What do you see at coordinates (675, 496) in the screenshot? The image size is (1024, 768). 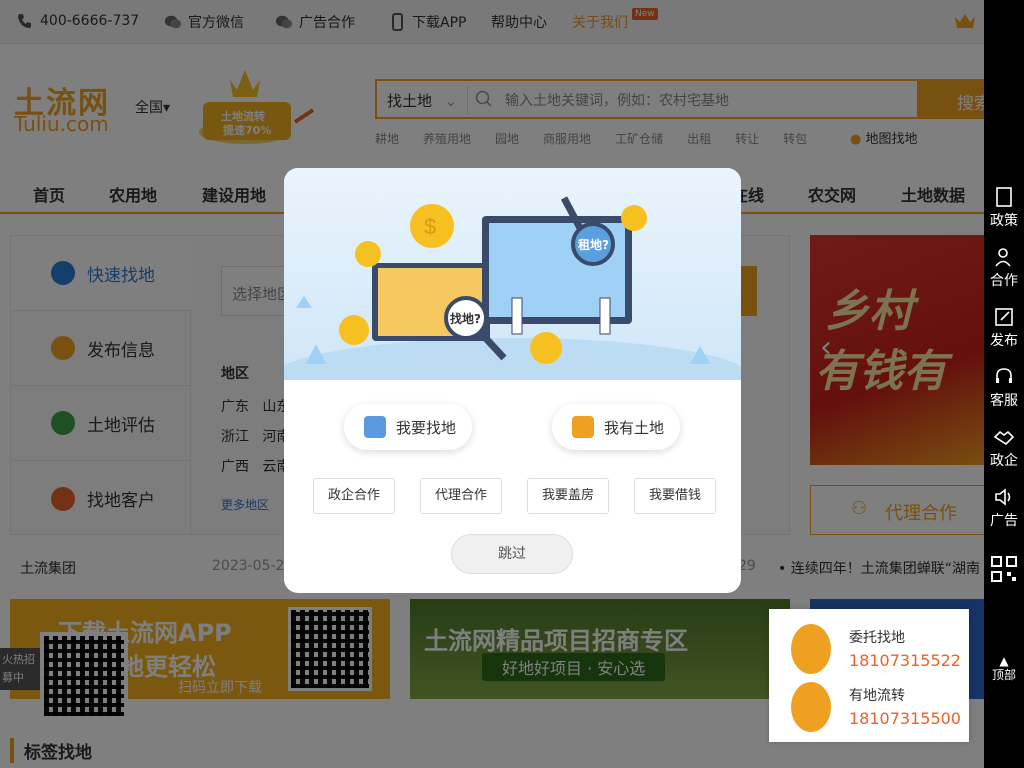 I see `borrow-money-button: 我要借钱` at bounding box center [675, 496].